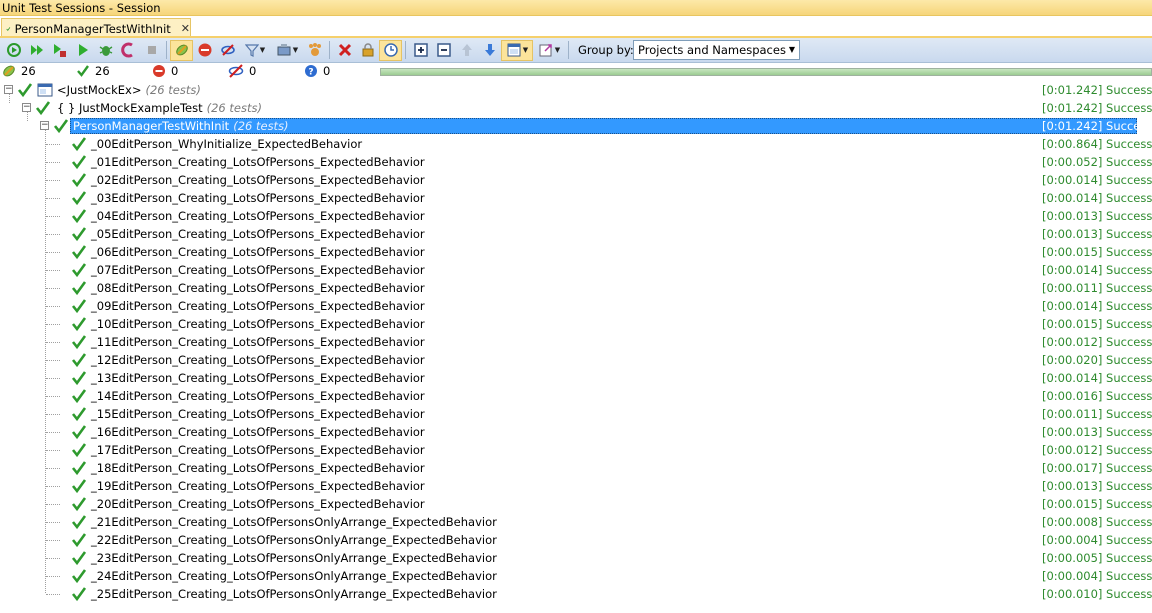  What do you see at coordinates (181, 50) in the screenshot?
I see `show-passed-icon` at bounding box center [181, 50].